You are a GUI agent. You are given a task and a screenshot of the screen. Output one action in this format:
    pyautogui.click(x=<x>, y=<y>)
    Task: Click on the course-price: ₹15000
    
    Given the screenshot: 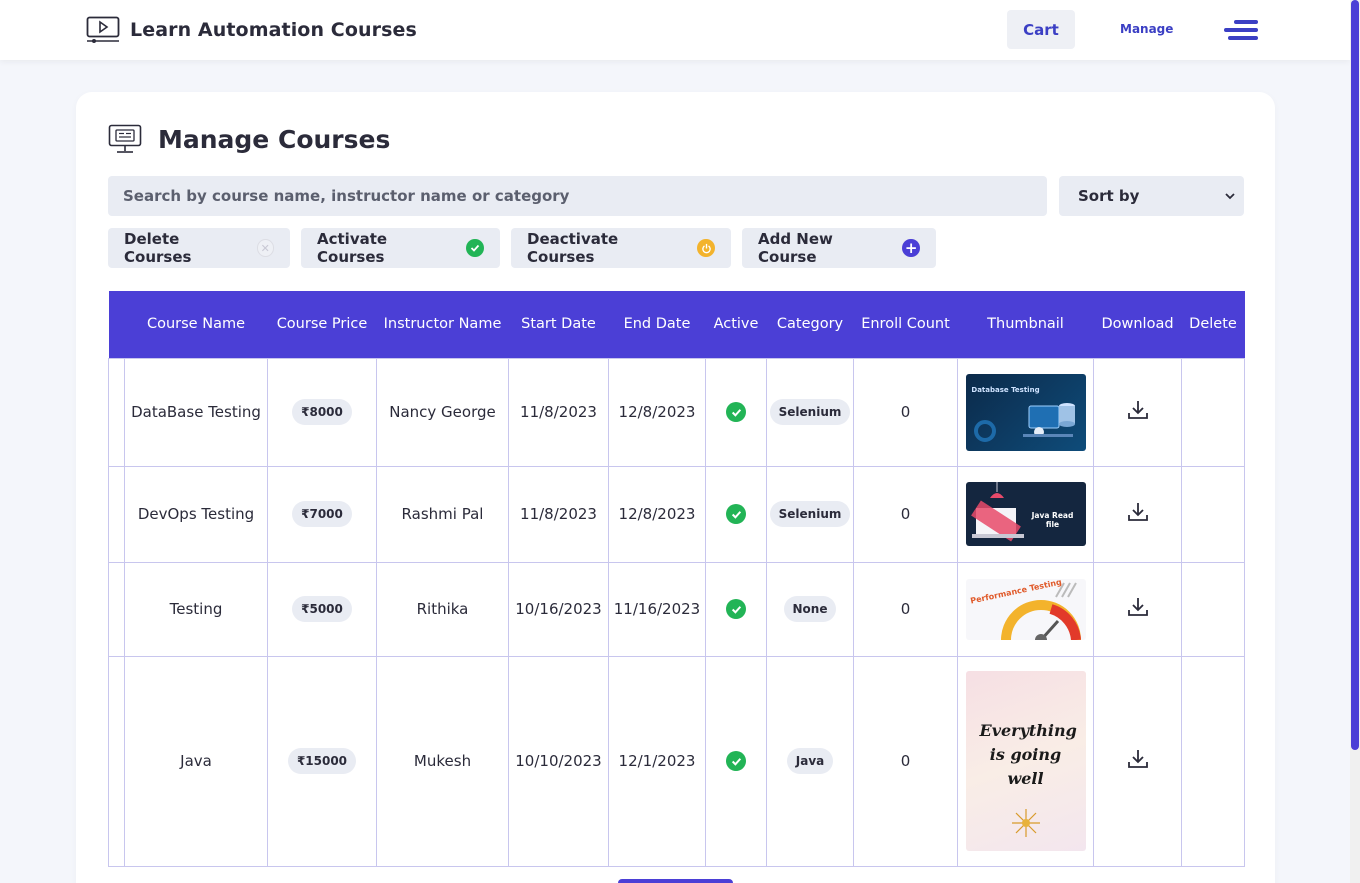 What is the action you would take?
    pyautogui.click(x=322, y=761)
    